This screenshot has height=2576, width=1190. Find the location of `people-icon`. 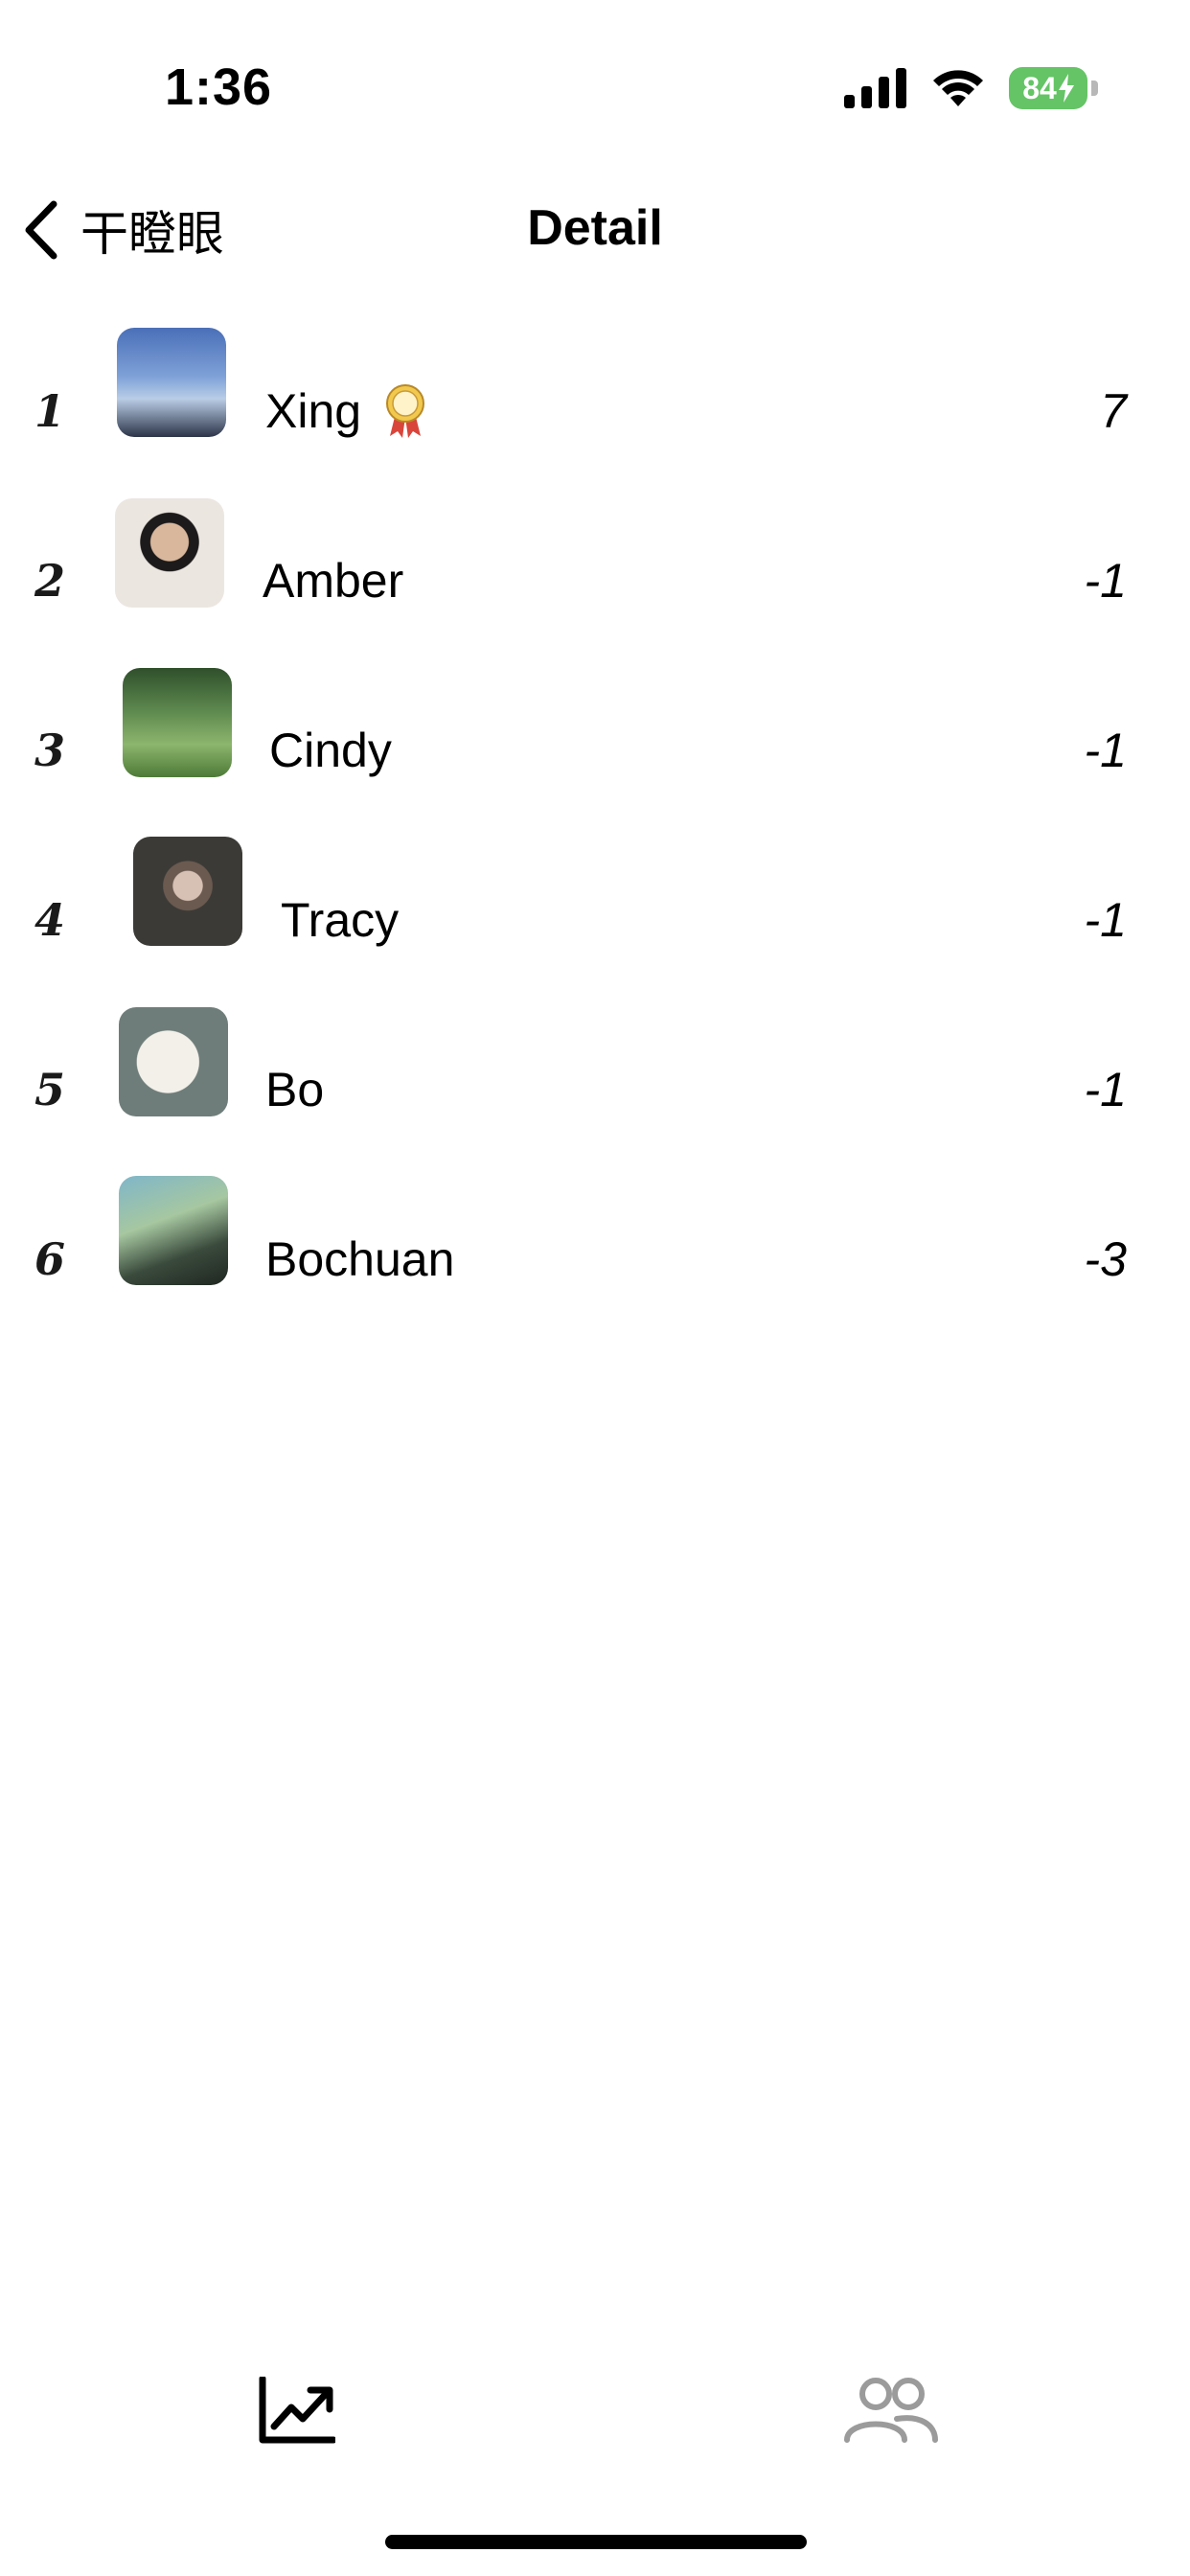

people-icon is located at coordinates (891, 2410).